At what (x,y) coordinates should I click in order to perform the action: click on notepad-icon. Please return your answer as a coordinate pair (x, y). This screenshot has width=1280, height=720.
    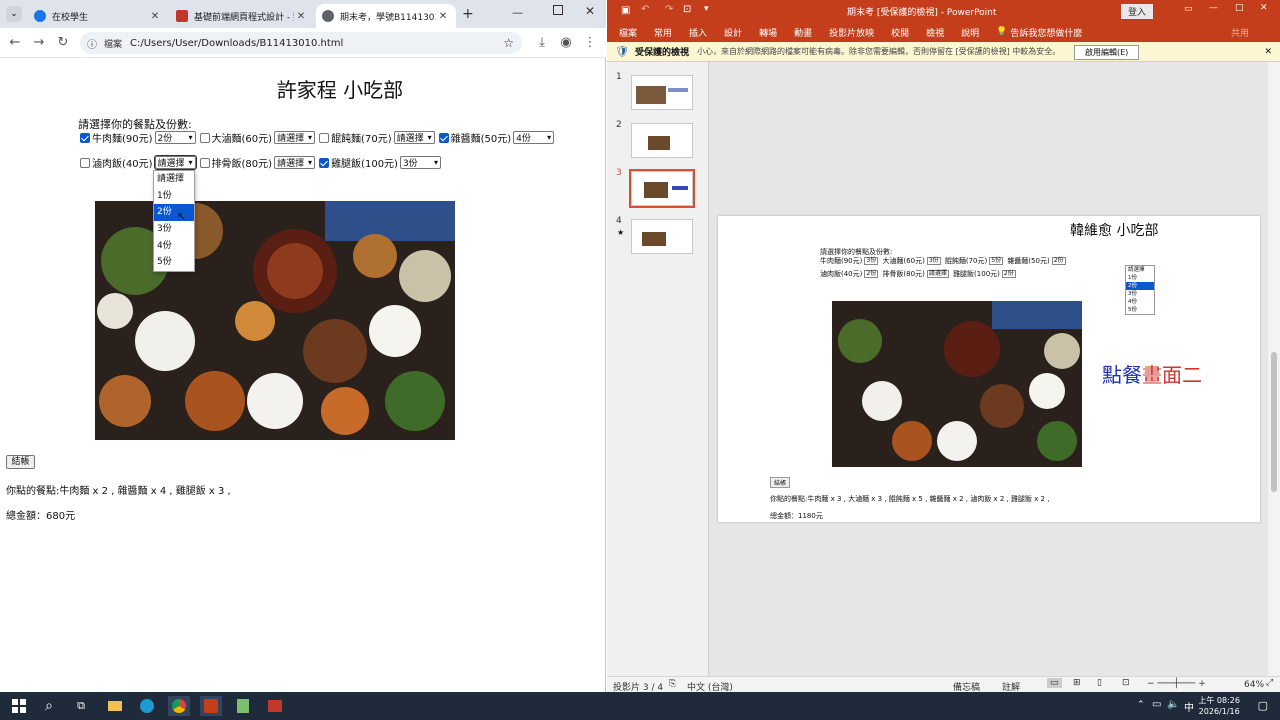
    Looking at the image, I should click on (243, 706).